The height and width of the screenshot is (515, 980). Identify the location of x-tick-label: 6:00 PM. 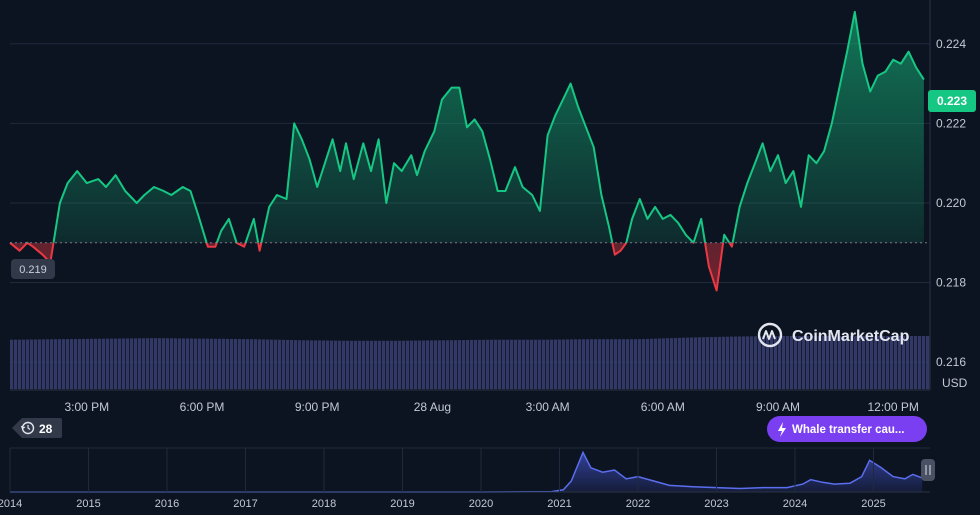
(202, 407).